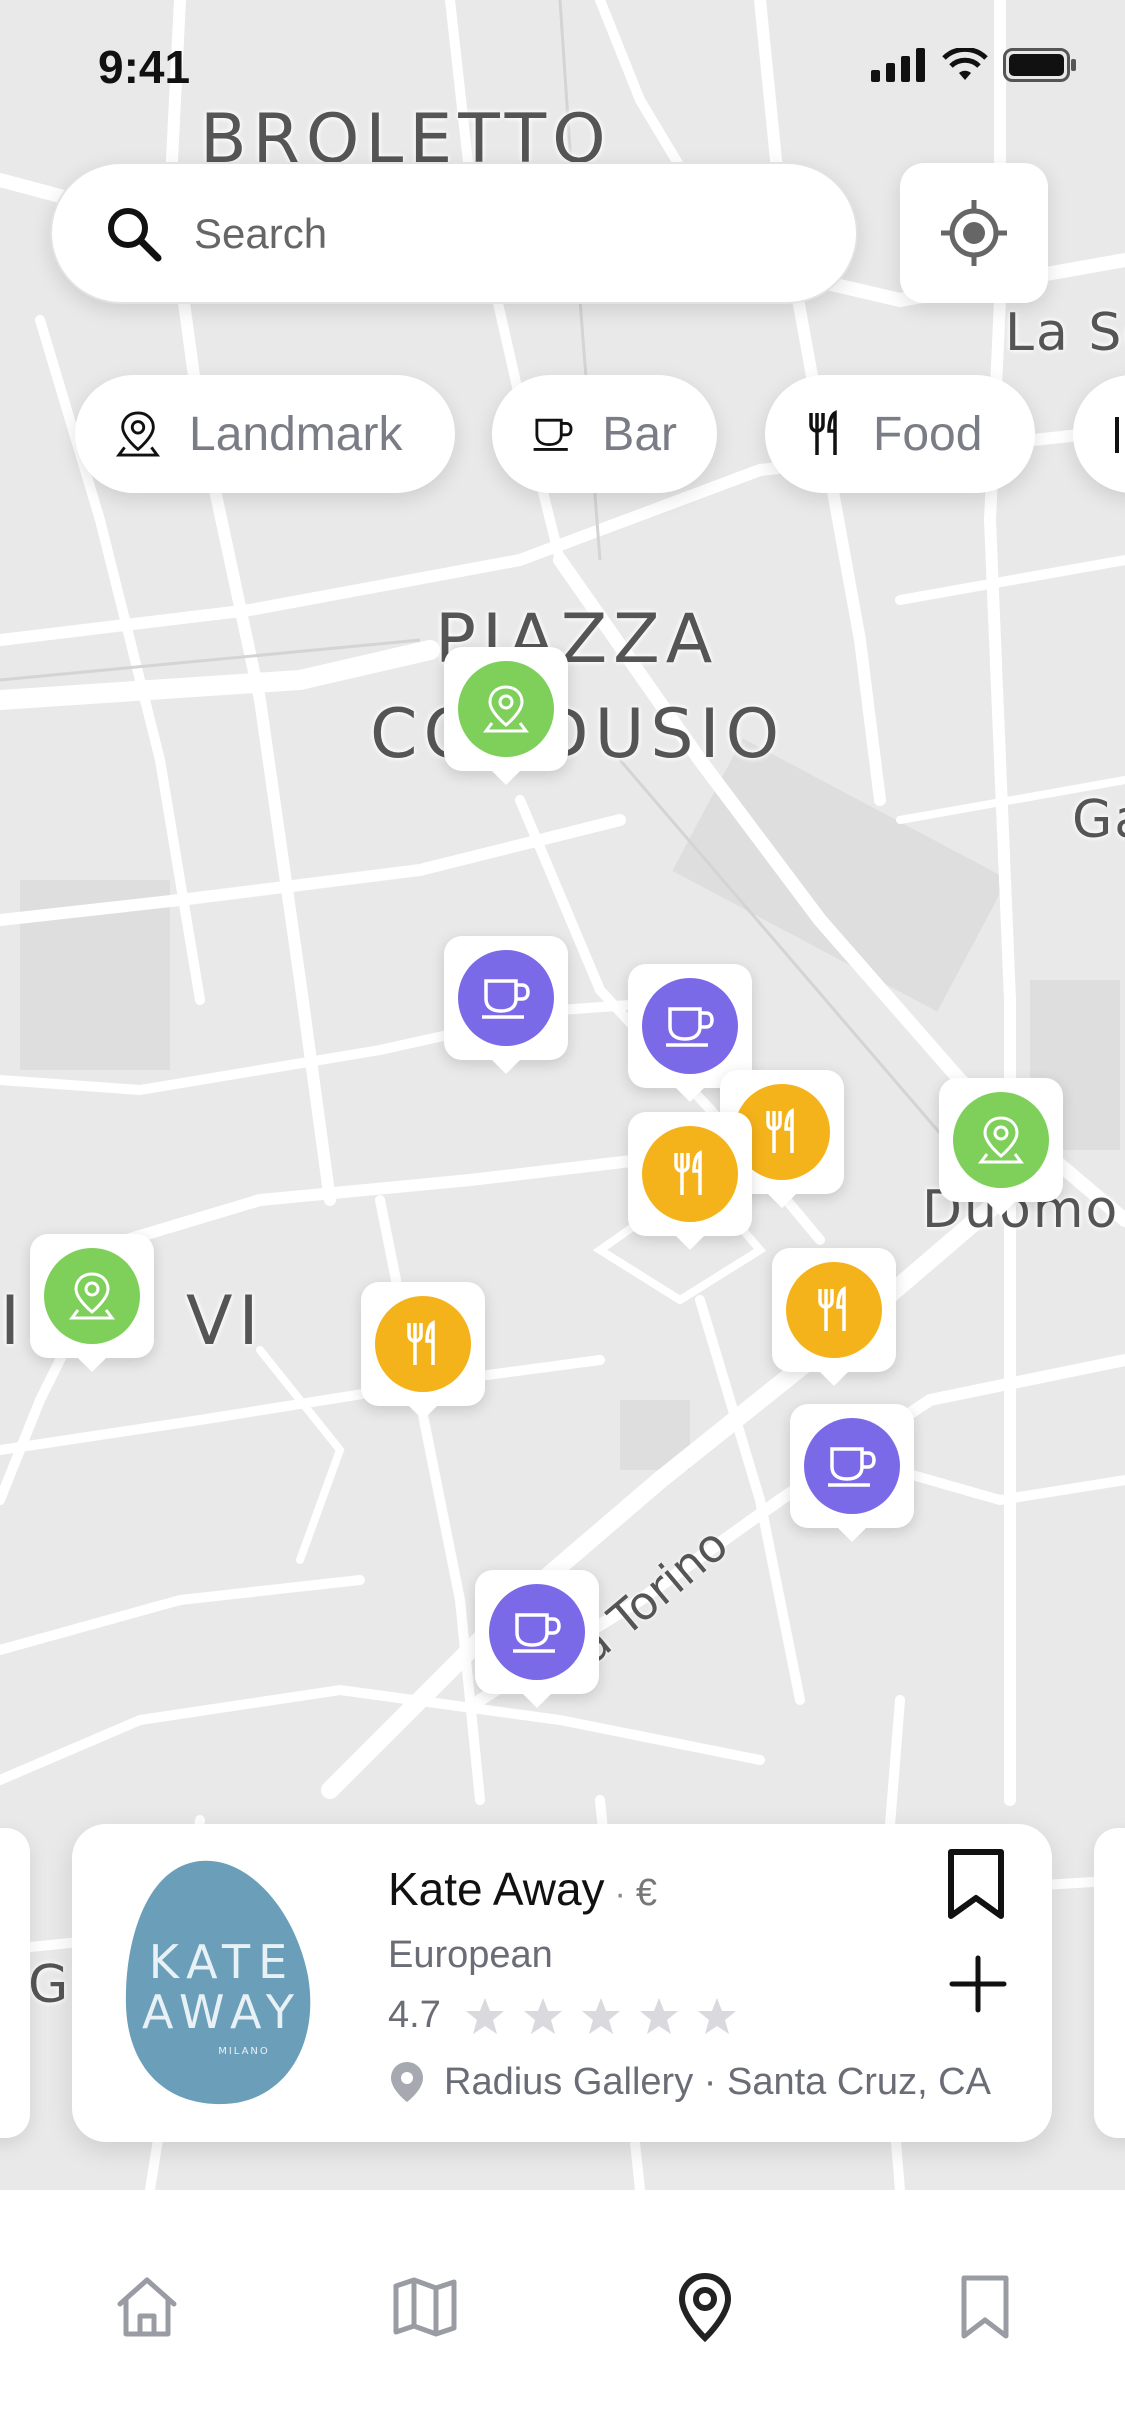  Describe the element at coordinates (15, 1983) in the screenshot. I see `previous-place-card` at that location.